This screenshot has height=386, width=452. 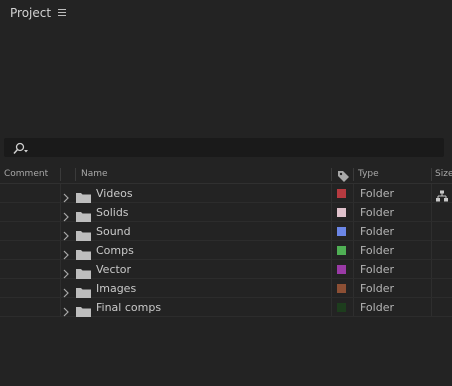 What do you see at coordinates (129, 307) in the screenshot?
I see `item-name: Final comps` at bounding box center [129, 307].